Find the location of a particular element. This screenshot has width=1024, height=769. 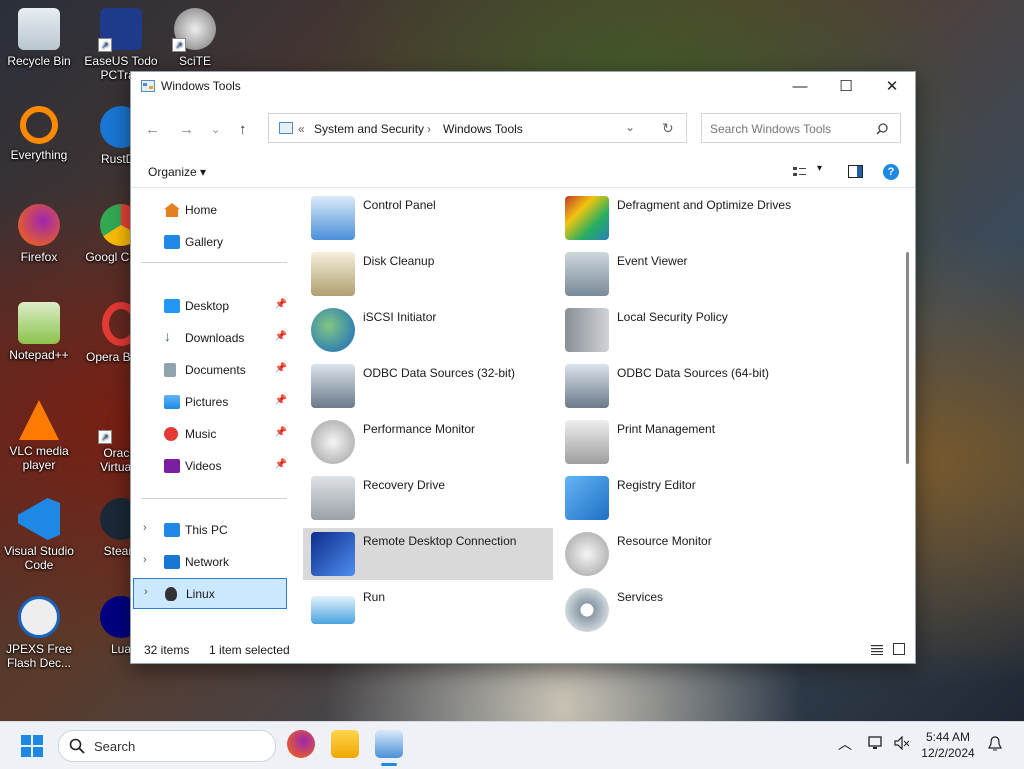

selection-count: 1 item selected is located at coordinates (249, 650).